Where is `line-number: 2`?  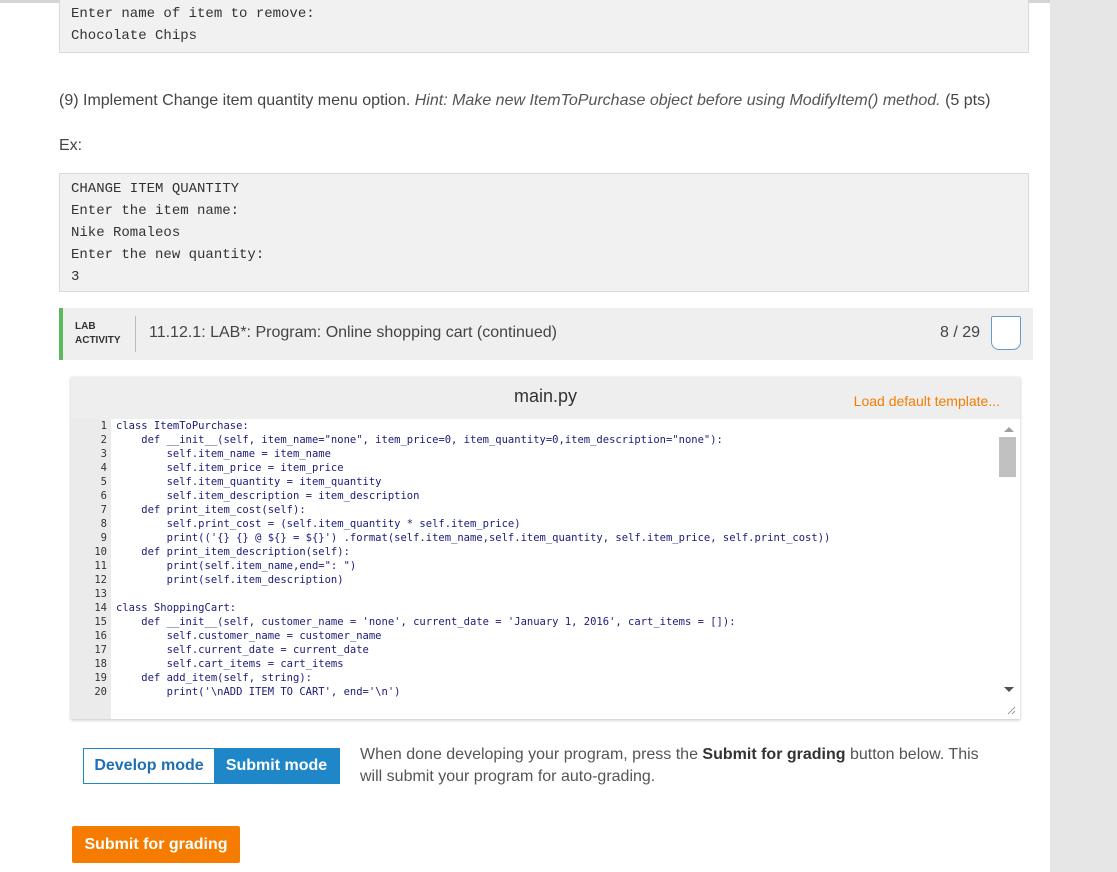
line-number: 2 is located at coordinates (103, 440).